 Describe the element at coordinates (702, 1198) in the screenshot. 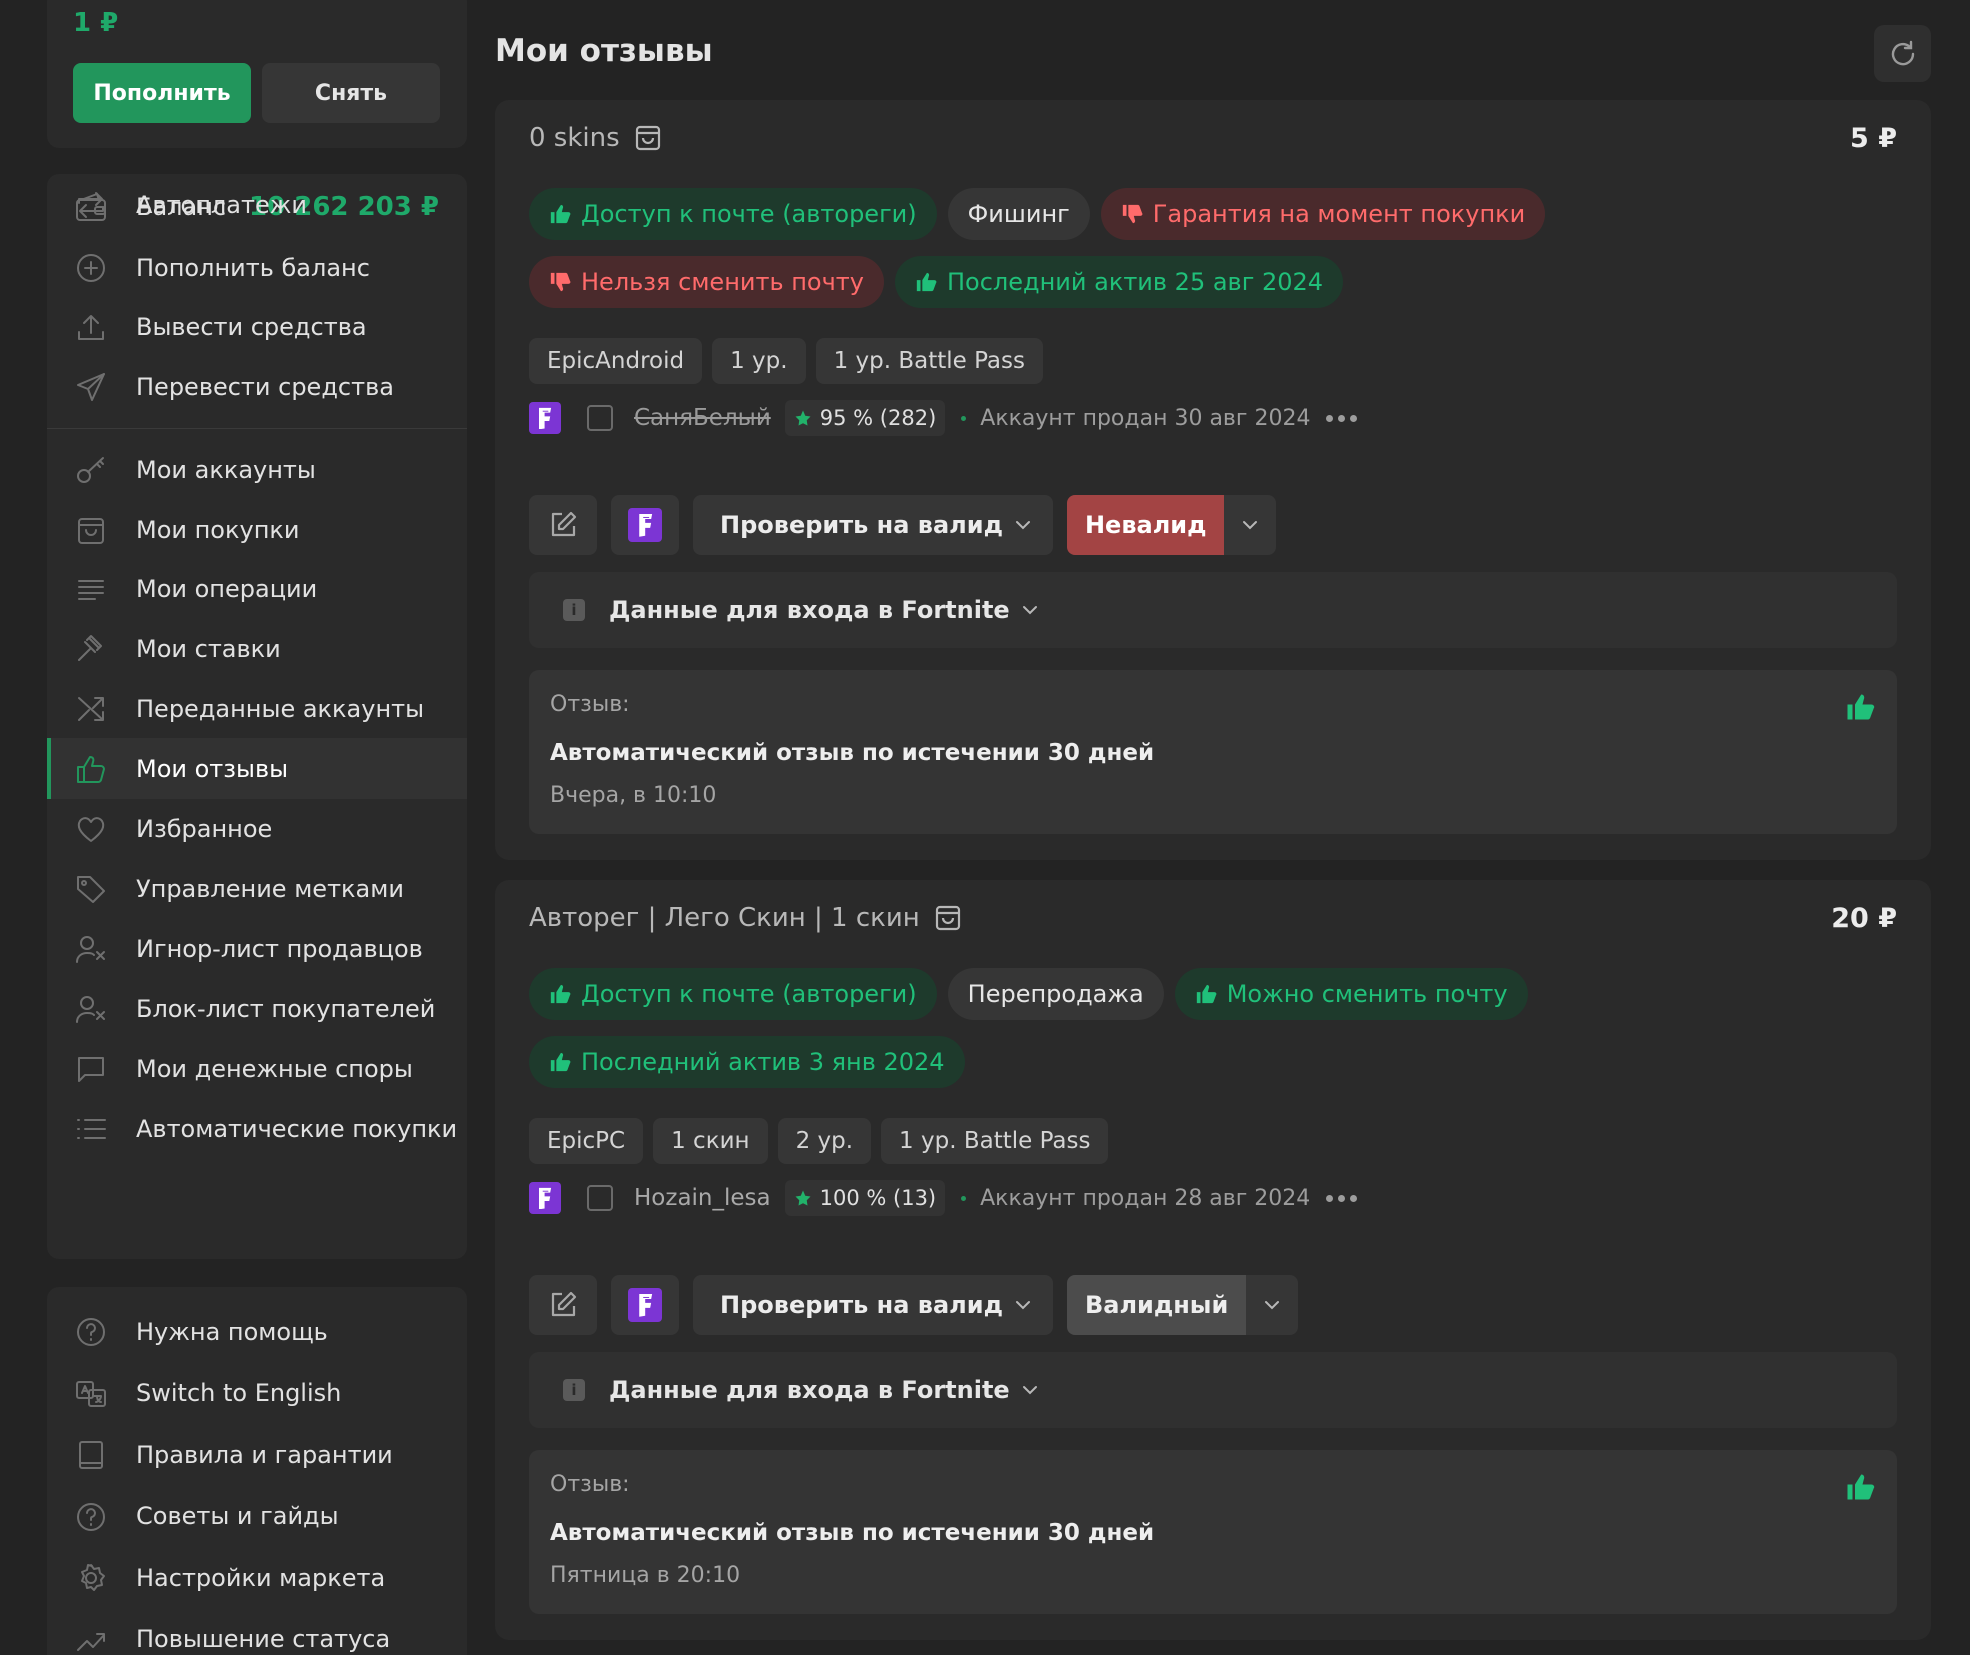

I see `seller-name: Hozain_lesa` at that location.